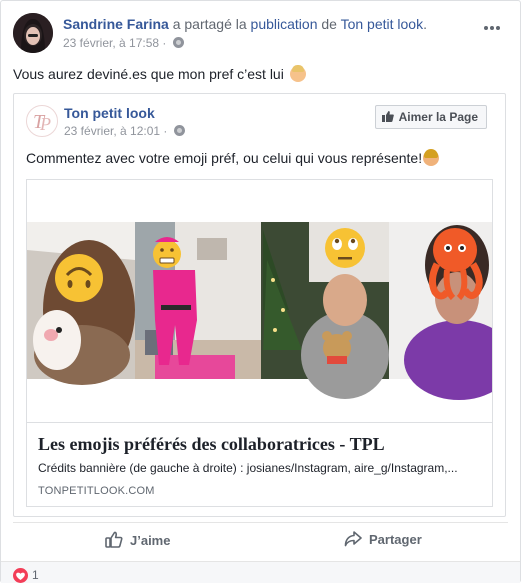 The height and width of the screenshot is (583, 521). Describe the element at coordinates (425, 24) in the screenshot. I see `header-period: .` at that location.